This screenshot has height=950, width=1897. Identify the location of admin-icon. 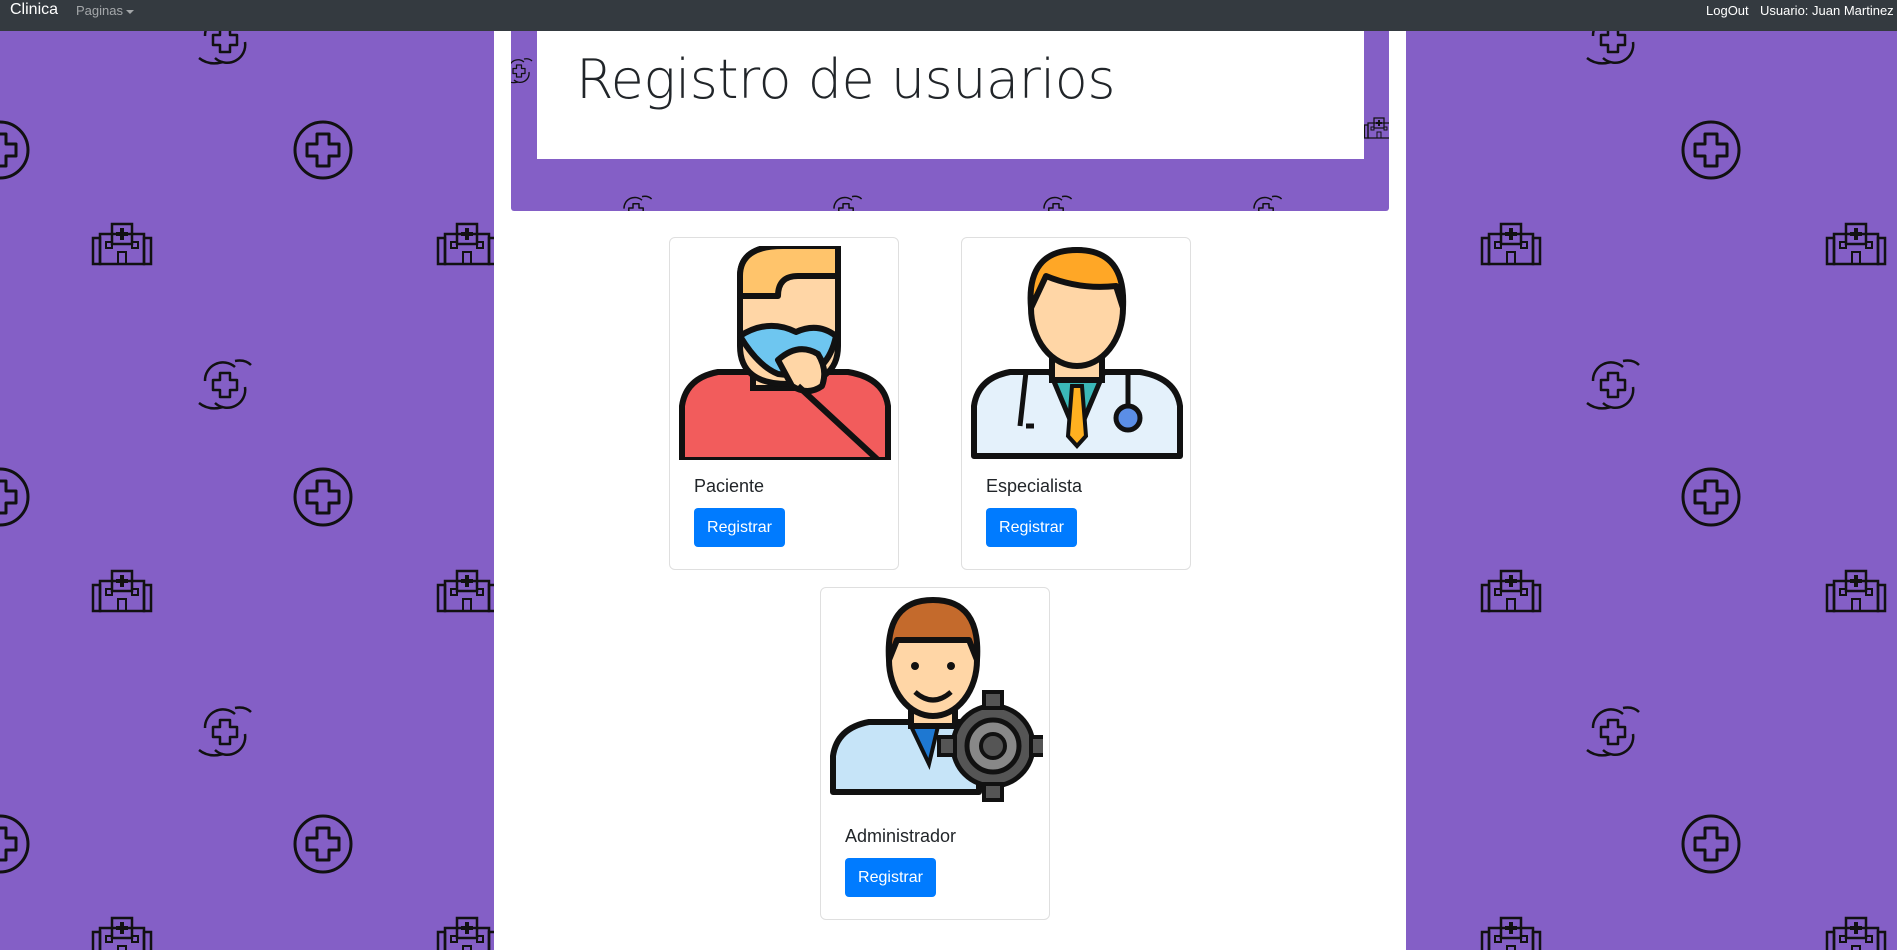
(936, 699).